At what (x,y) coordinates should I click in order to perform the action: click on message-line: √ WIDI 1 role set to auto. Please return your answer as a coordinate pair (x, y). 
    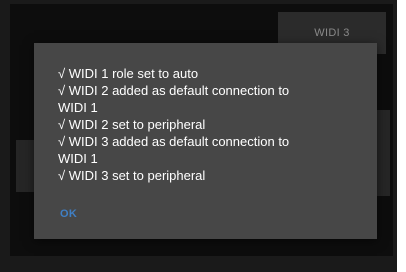
    Looking at the image, I should click on (128, 73).